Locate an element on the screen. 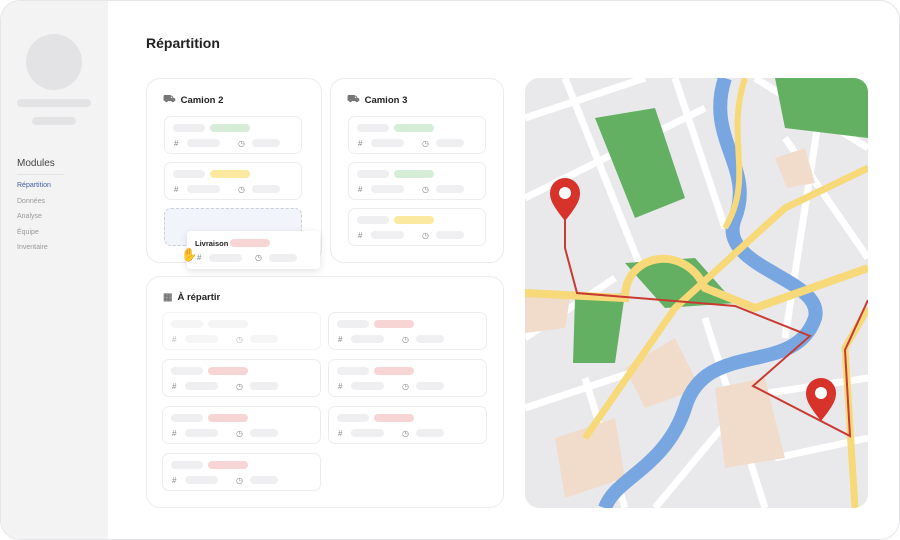 The width and height of the screenshot is (900, 540). user-name-placeholder is located at coordinates (54, 103).